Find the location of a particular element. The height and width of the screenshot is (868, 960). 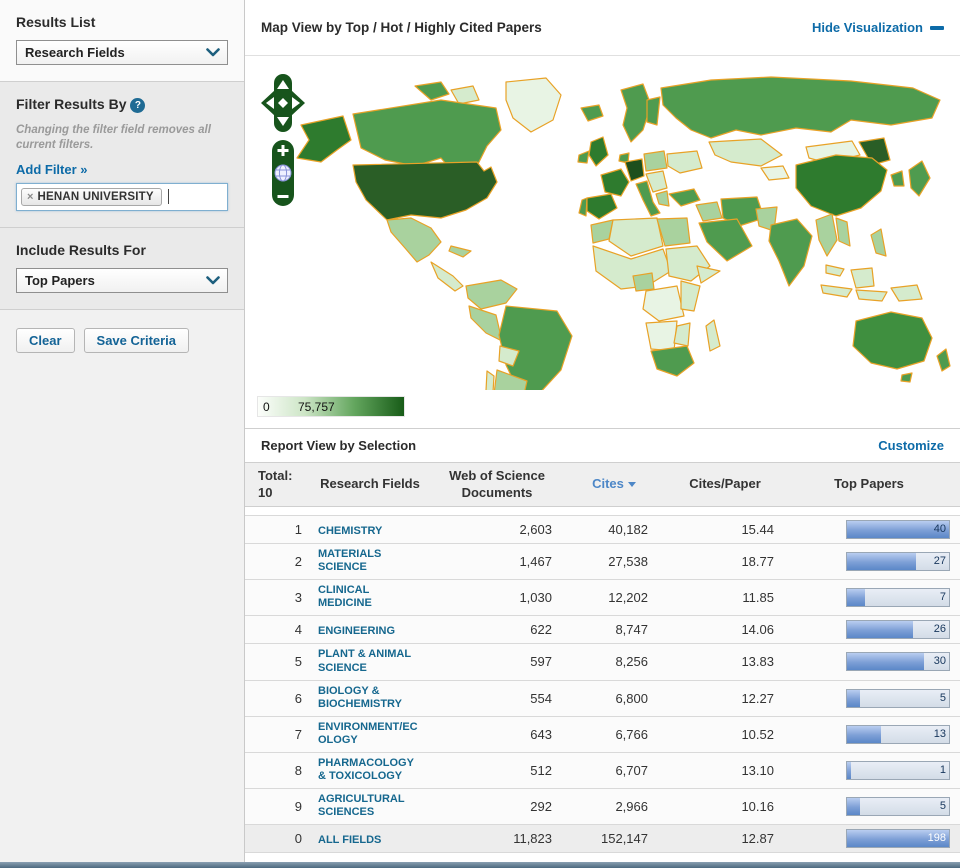

filter-tag: × HENAN UNIVERSITY is located at coordinates (91, 196).